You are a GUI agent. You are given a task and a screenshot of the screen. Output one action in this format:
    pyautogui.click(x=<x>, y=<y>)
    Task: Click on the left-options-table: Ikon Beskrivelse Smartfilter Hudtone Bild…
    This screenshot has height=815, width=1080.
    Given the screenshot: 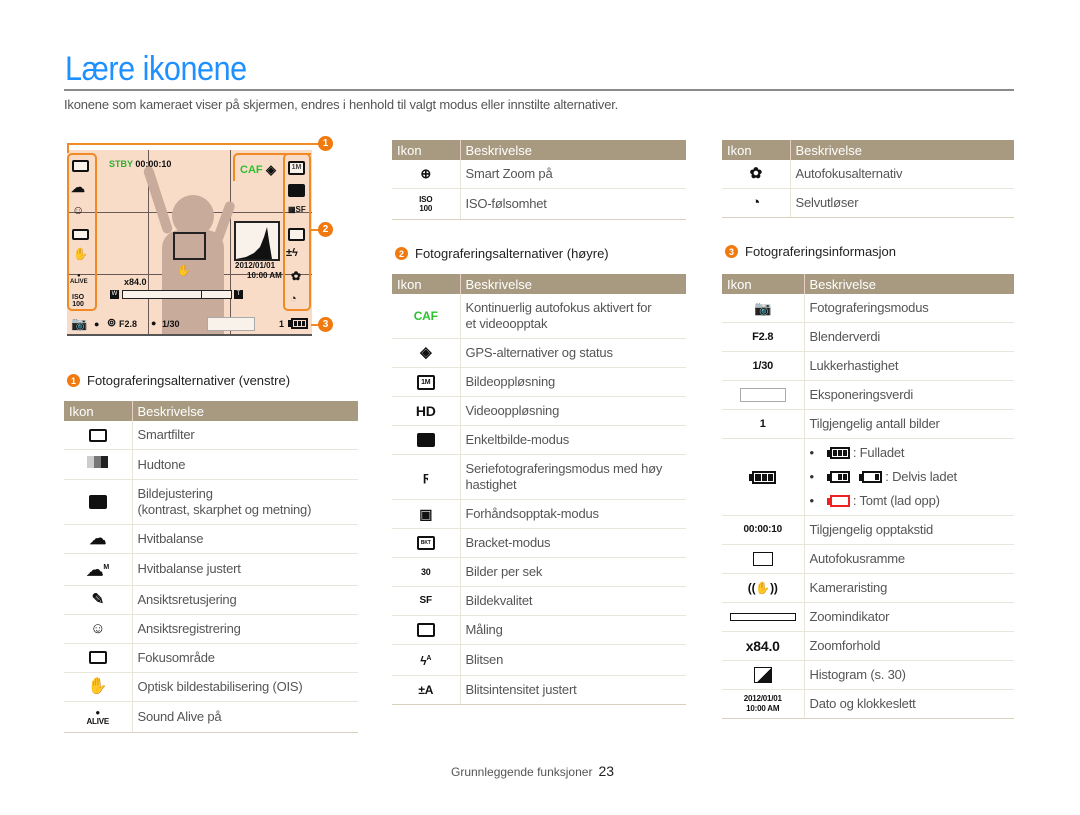 What is the action you would take?
    pyautogui.click(x=211, y=567)
    